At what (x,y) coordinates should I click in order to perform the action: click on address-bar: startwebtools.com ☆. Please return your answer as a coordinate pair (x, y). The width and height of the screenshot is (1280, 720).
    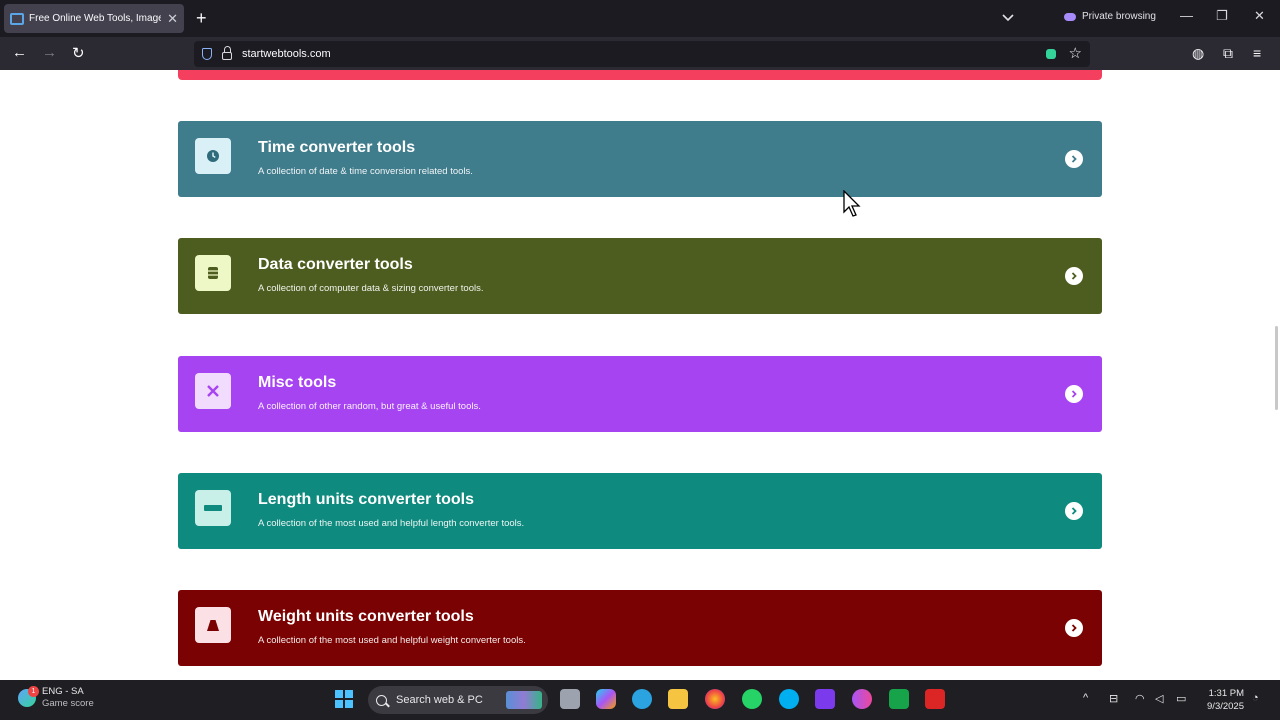
    Looking at the image, I should click on (642, 54).